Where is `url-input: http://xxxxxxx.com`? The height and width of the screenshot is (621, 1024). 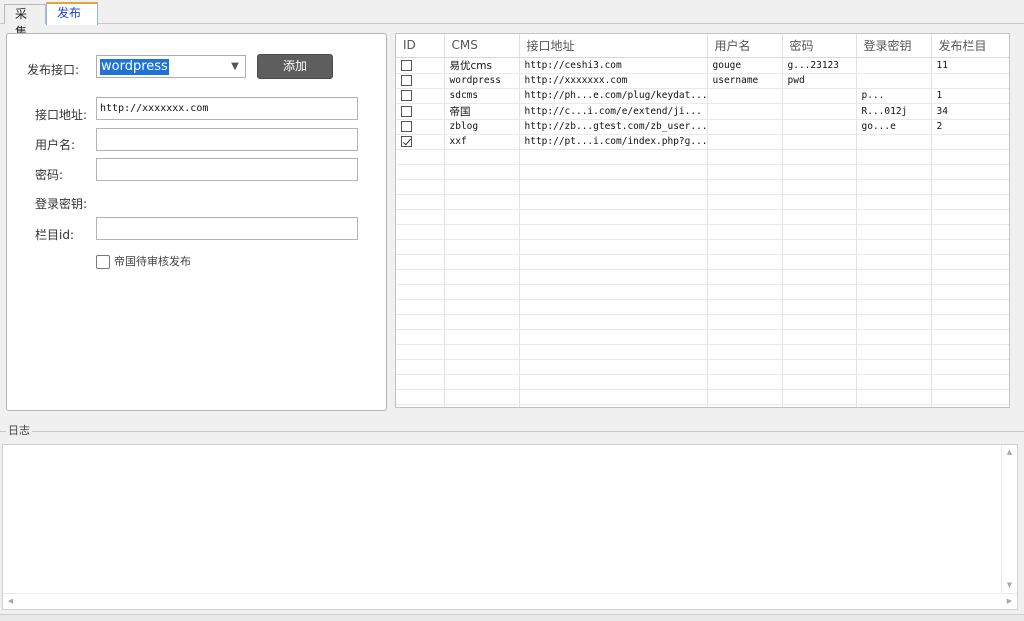 url-input: http://xxxxxxx.com is located at coordinates (227, 108).